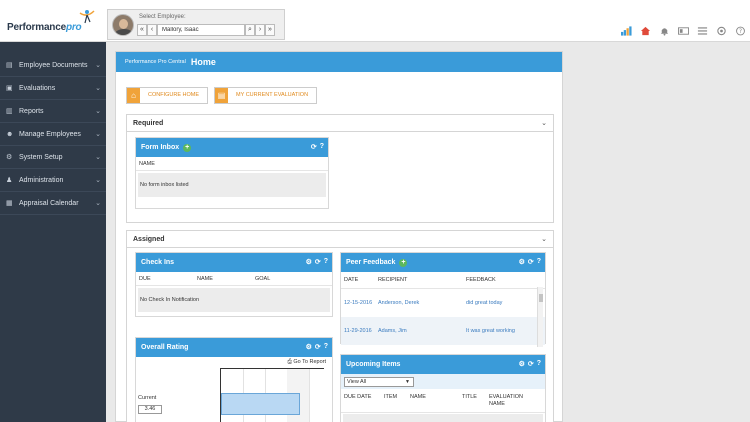 This screenshot has height=422, width=750. What do you see at coordinates (272, 95) in the screenshot?
I see `my-current-evaluation-label: MY CURRENT EVALUATION` at bounding box center [272, 95].